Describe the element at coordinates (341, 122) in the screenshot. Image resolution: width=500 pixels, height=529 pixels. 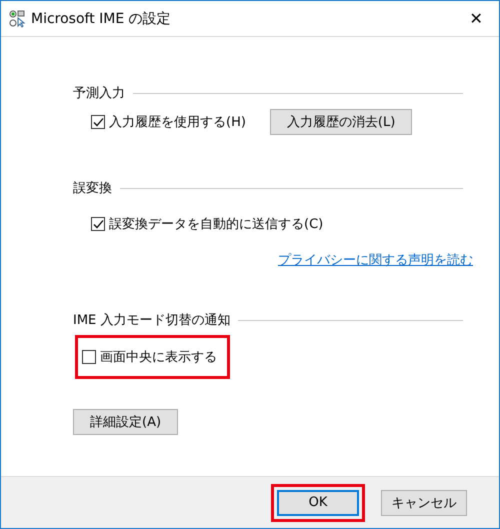
I see `clear-history-button: 入力履歴の消去(L)` at that location.